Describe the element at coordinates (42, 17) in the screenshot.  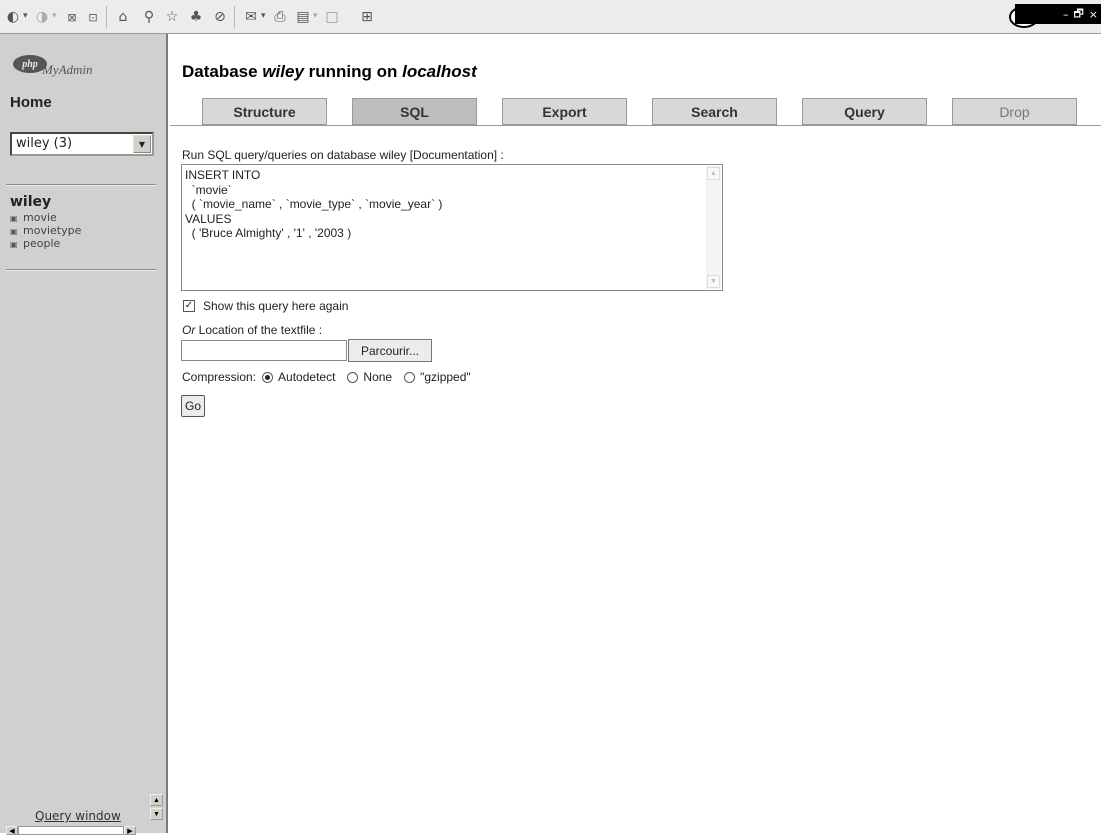
I see `forward-icon: ◑` at that location.